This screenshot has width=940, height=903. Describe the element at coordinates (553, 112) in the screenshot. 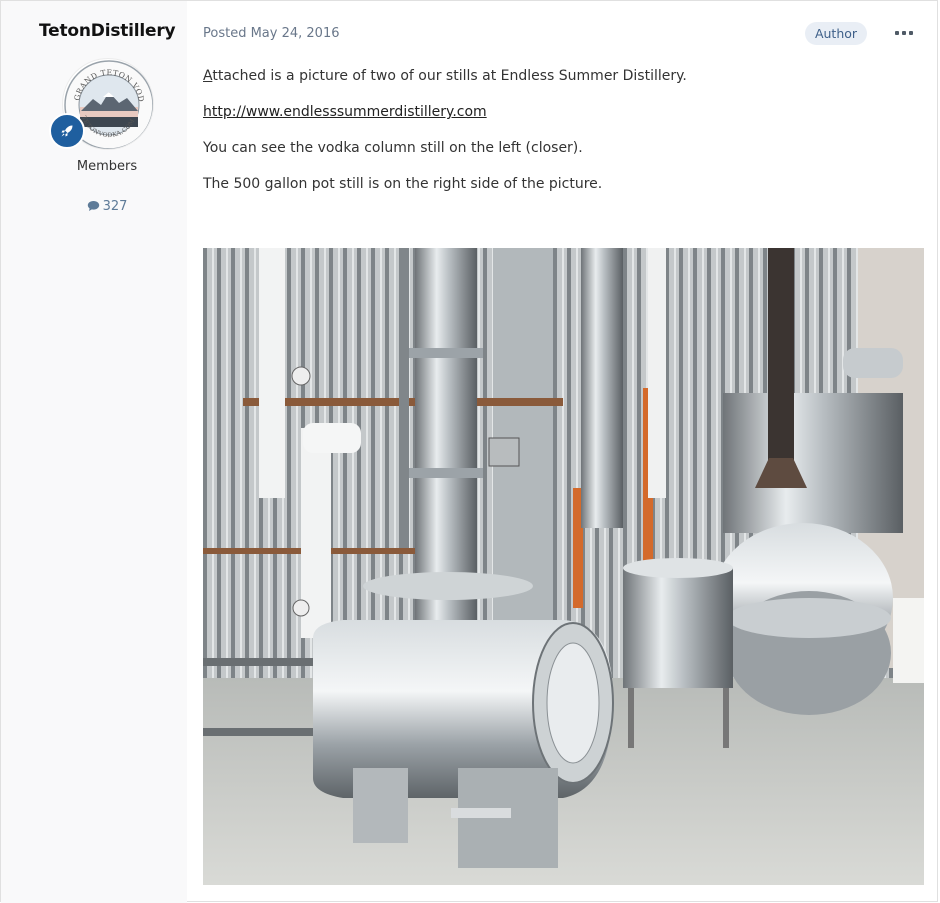

I see `paragraph-link: http://www.endlesssummerdistillery.com` at that location.